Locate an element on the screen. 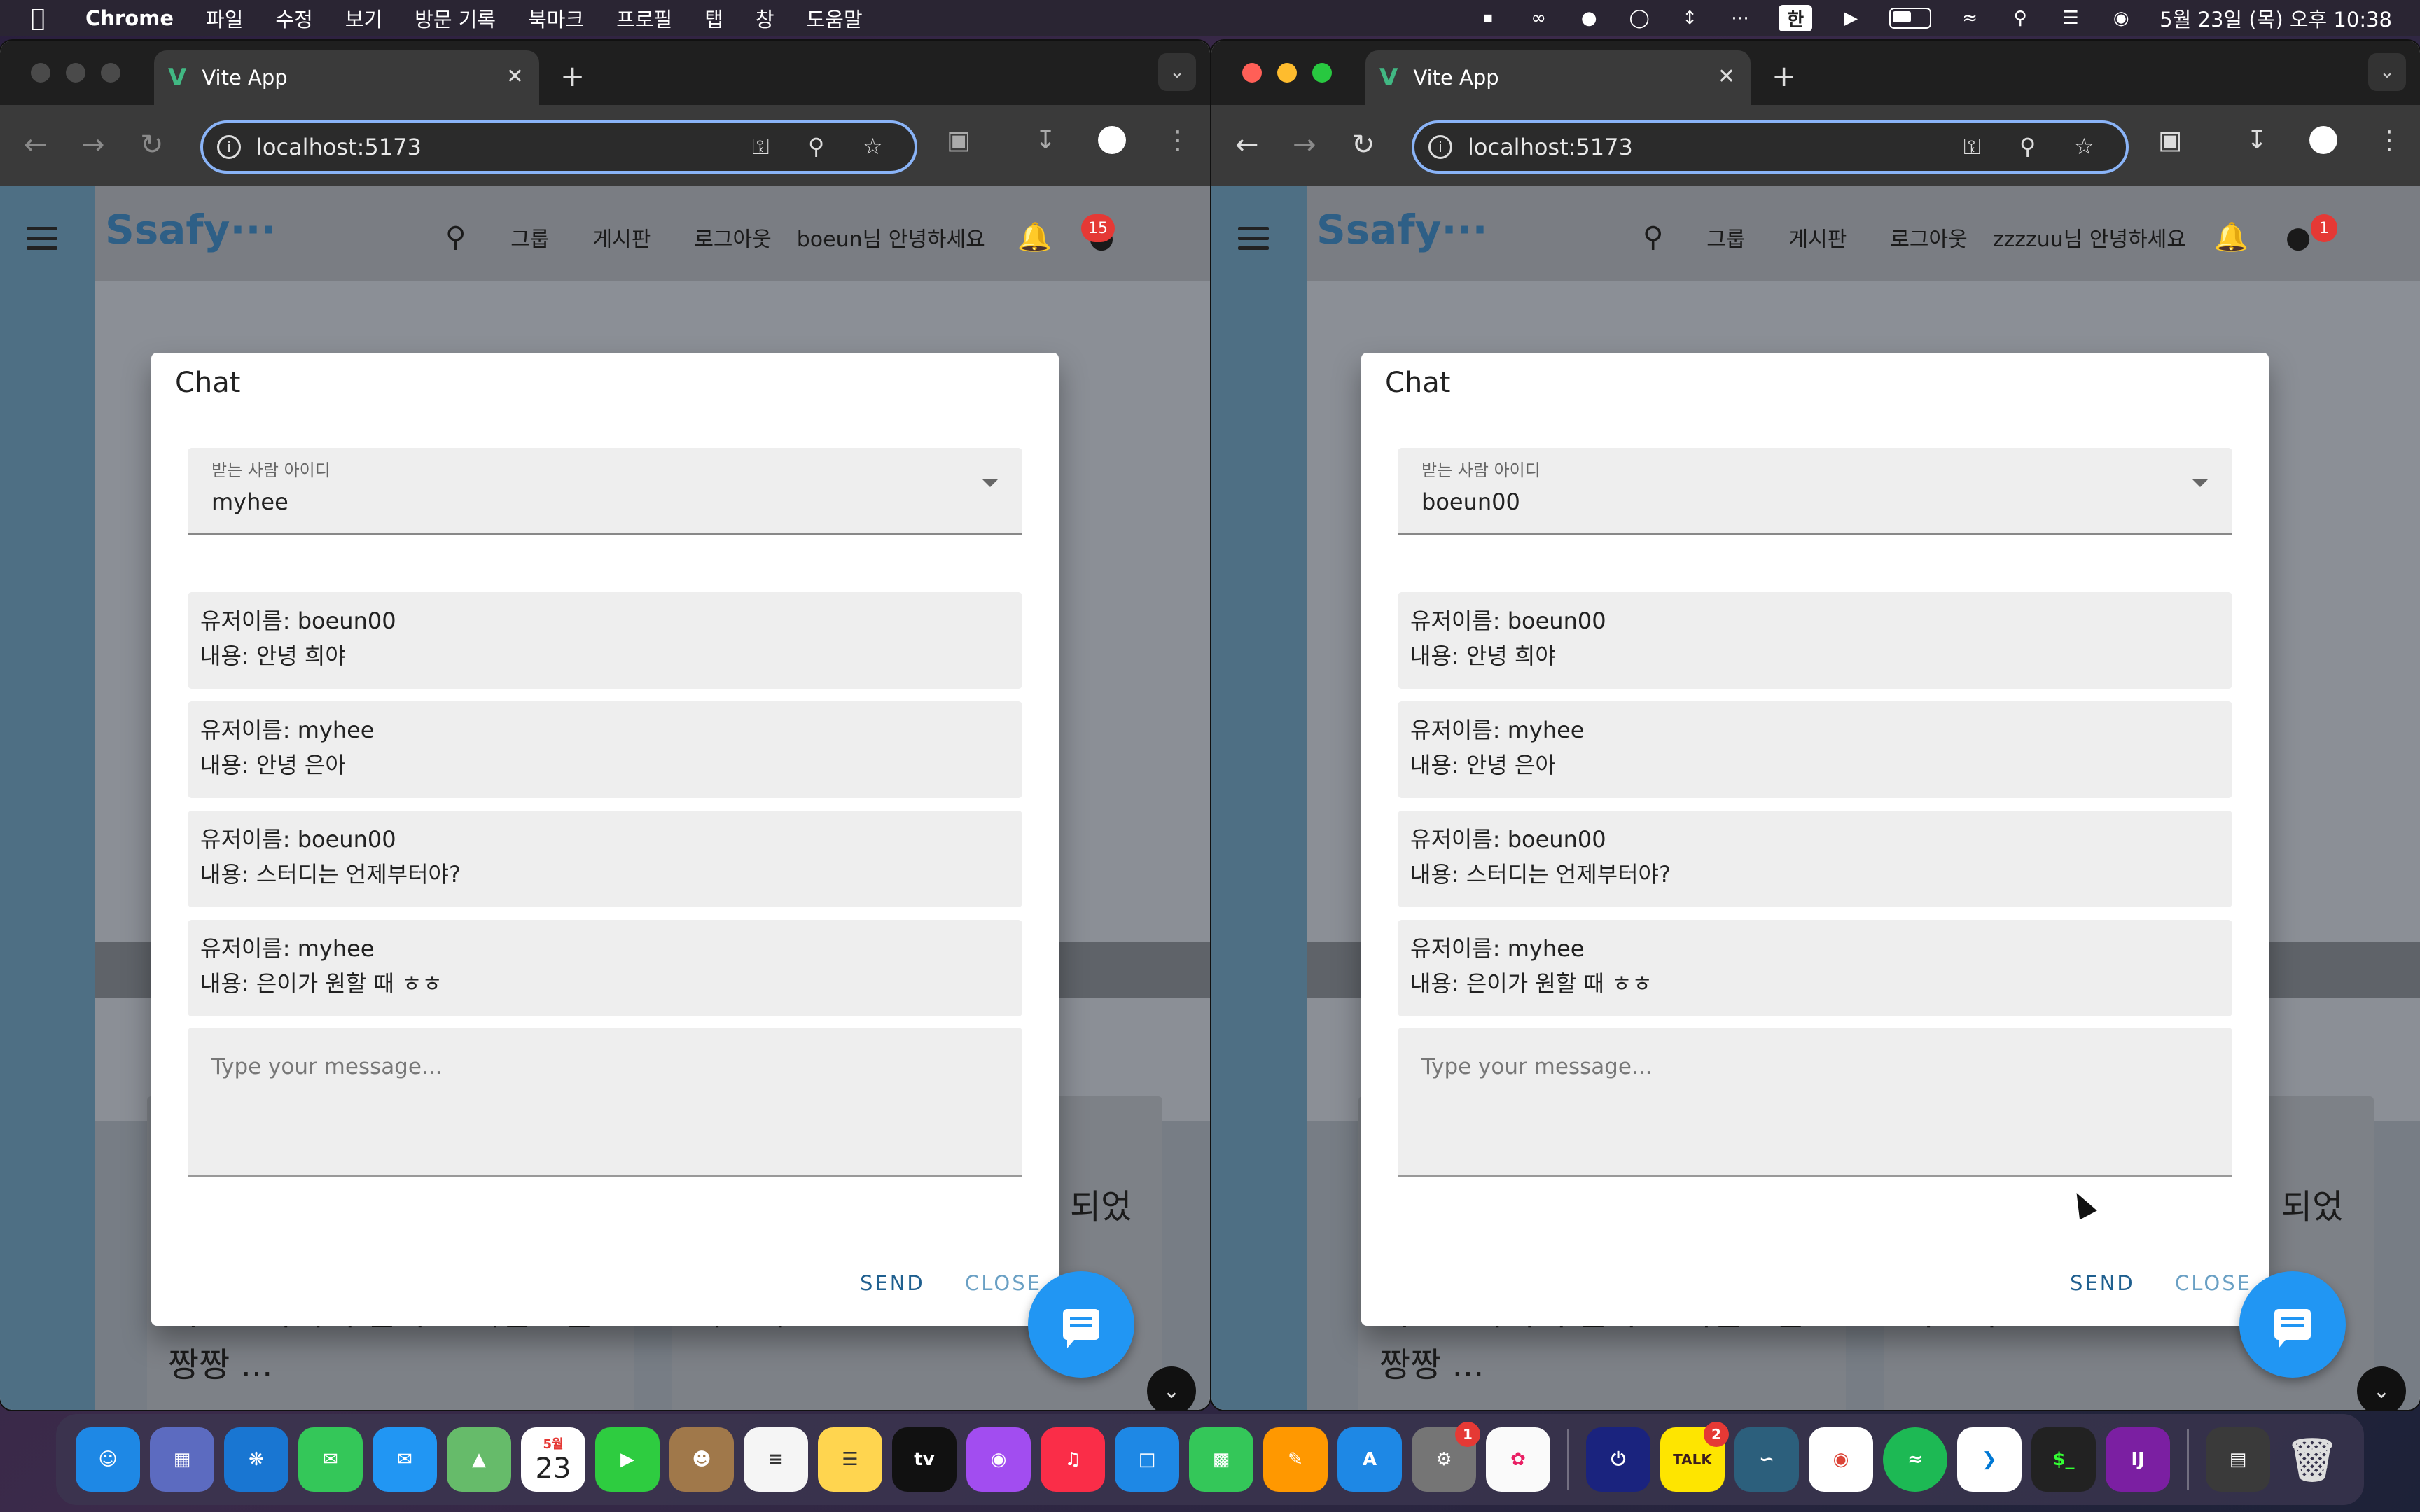  contacts-icon: ☻ is located at coordinates (701, 1459).